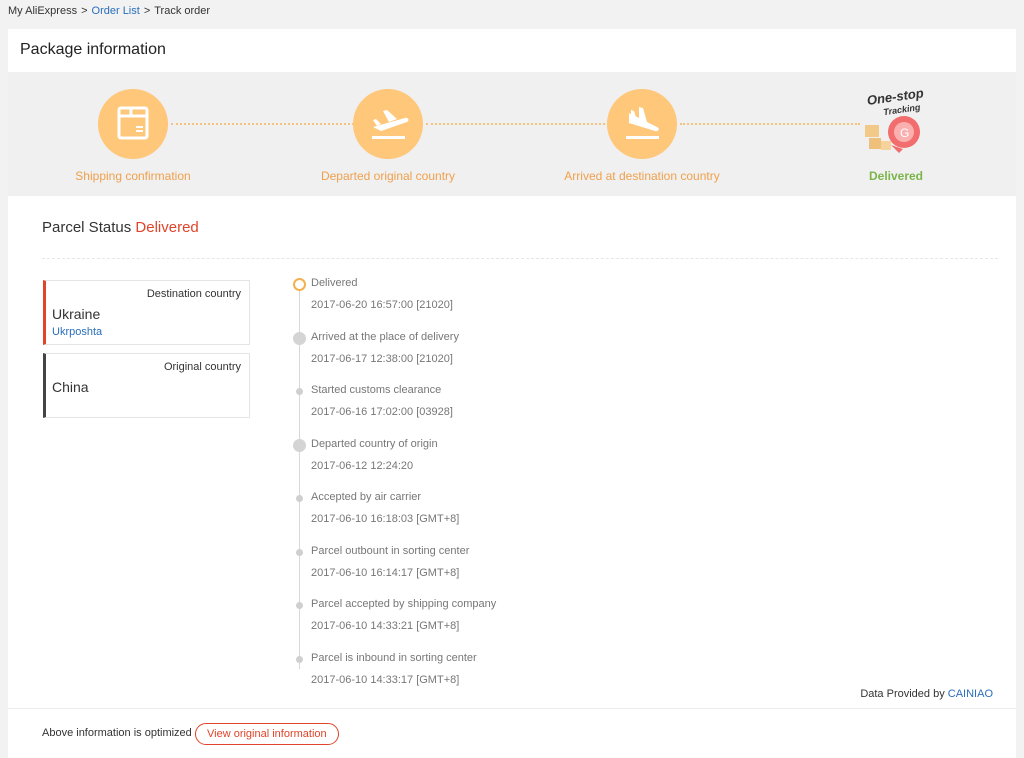 The width and height of the screenshot is (1024, 758). Describe the element at coordinates (382, 359) in the screenshot. I see `event-time: 2017-06-17 12:38:00 [21020]` at that location.